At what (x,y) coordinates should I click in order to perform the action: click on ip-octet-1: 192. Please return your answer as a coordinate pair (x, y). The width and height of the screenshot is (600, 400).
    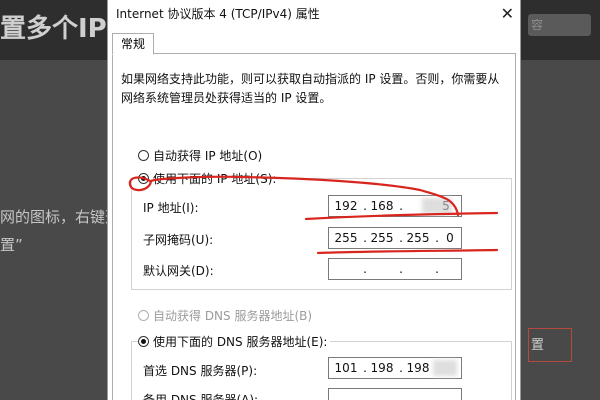
    Looking at the image, I should click on (346, 206).